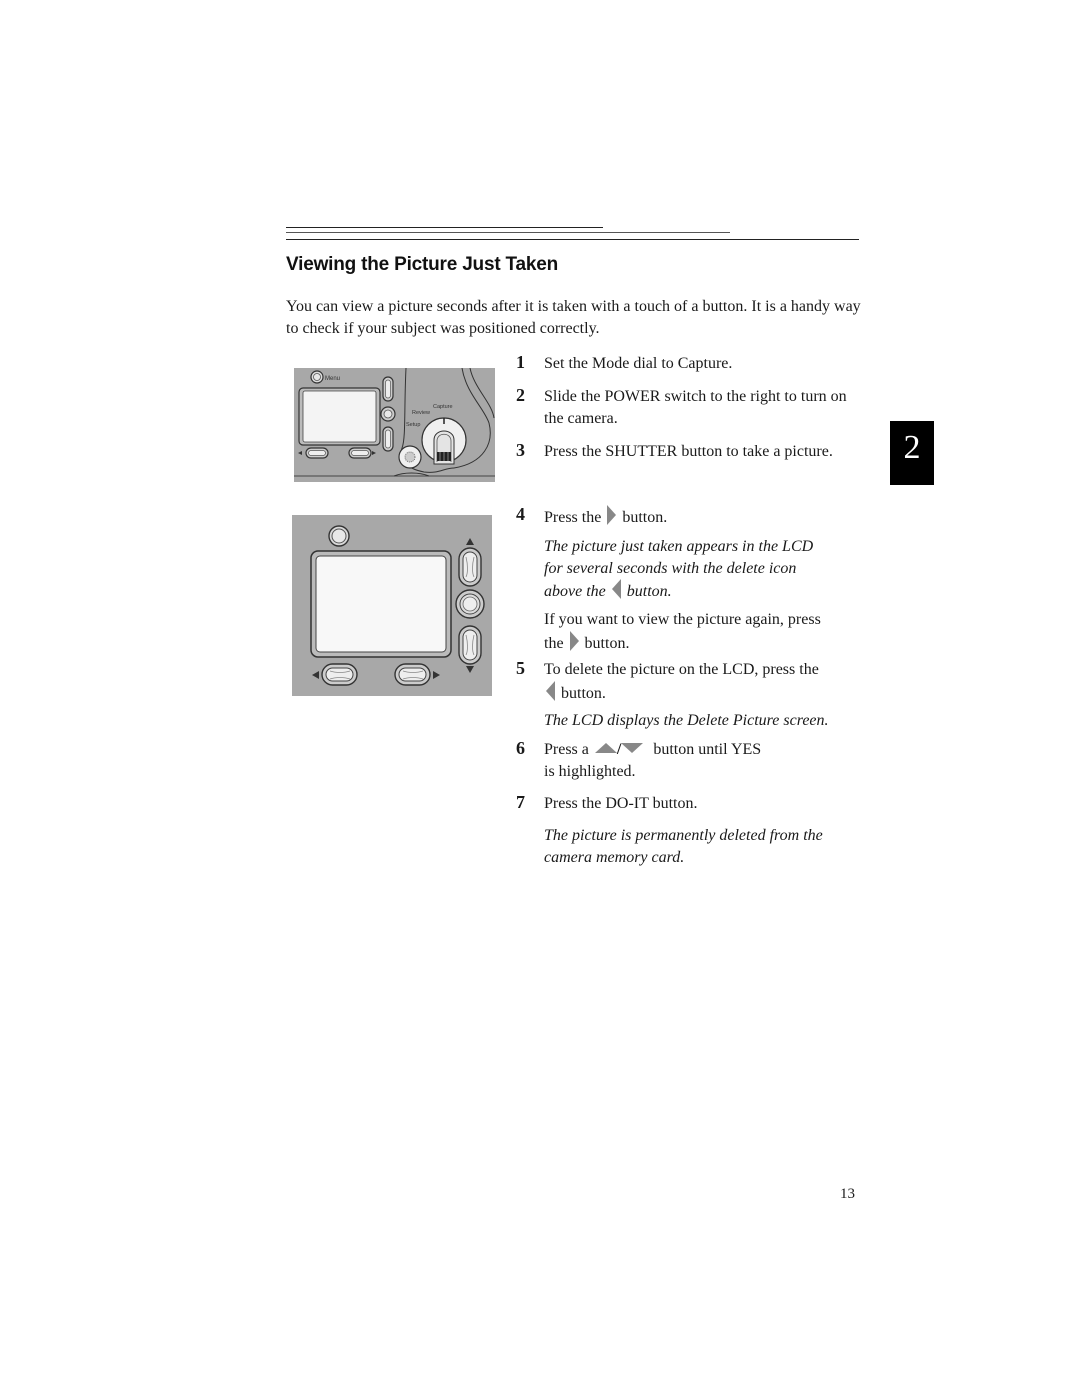  I want to click on step-number: 1, so click(520, 362).